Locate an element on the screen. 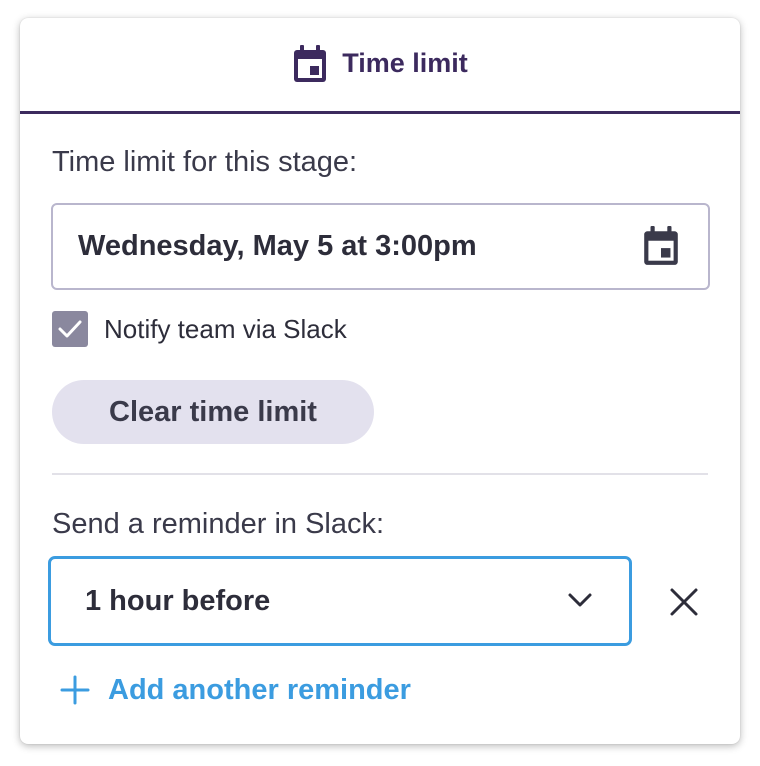  add-reminder-label: Add another reminder is located at coordinates (259, 689).